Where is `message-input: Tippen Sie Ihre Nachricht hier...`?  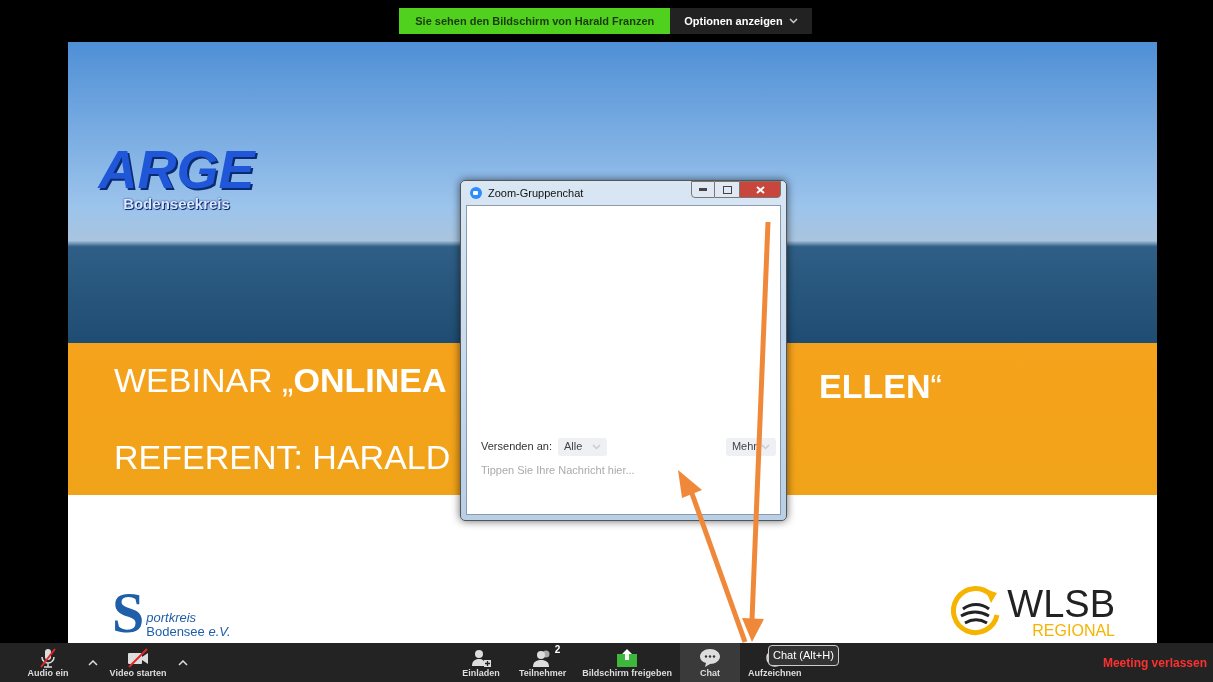 message-input: Tippen Sie Ihre Nachricht hier... is located at coordinates (623, 469).